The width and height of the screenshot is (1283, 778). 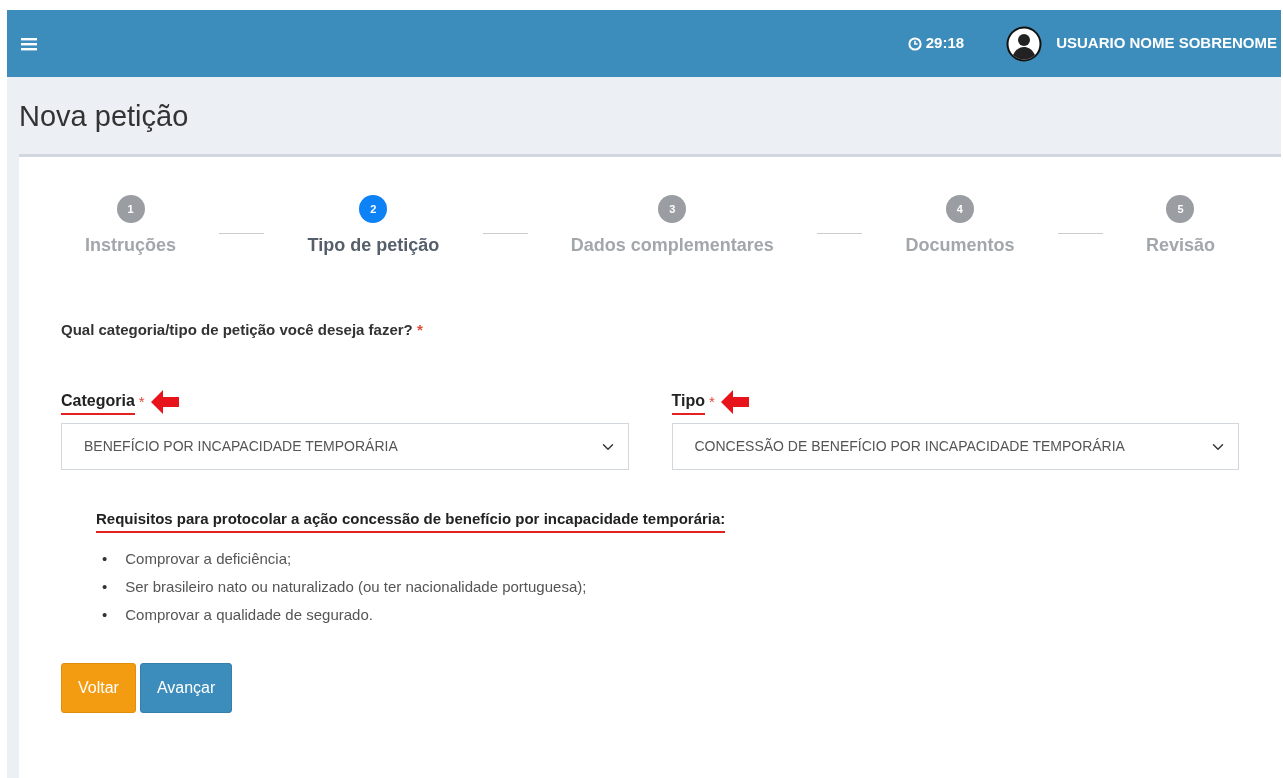 I want to click on step-label: Tipo de petição, so click(x=373, y=245).